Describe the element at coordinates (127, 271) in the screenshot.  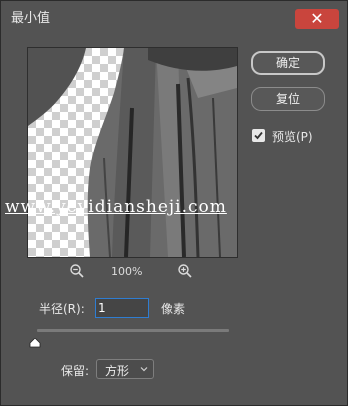
I see `zoom-level: 100%` at that location.